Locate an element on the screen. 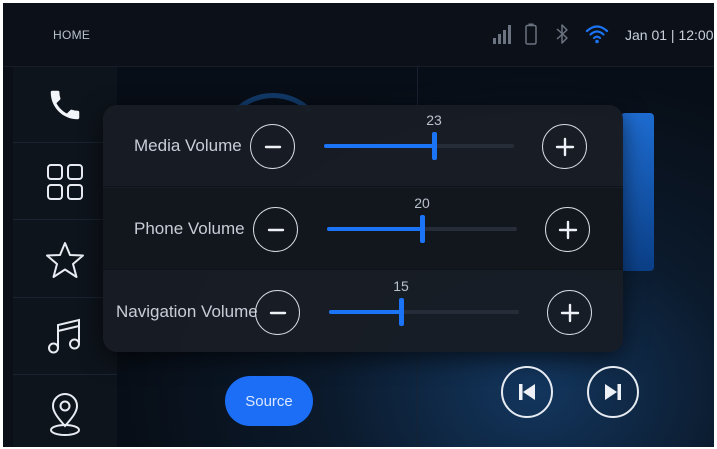  next-track-button is located at coordinates (613, 392).